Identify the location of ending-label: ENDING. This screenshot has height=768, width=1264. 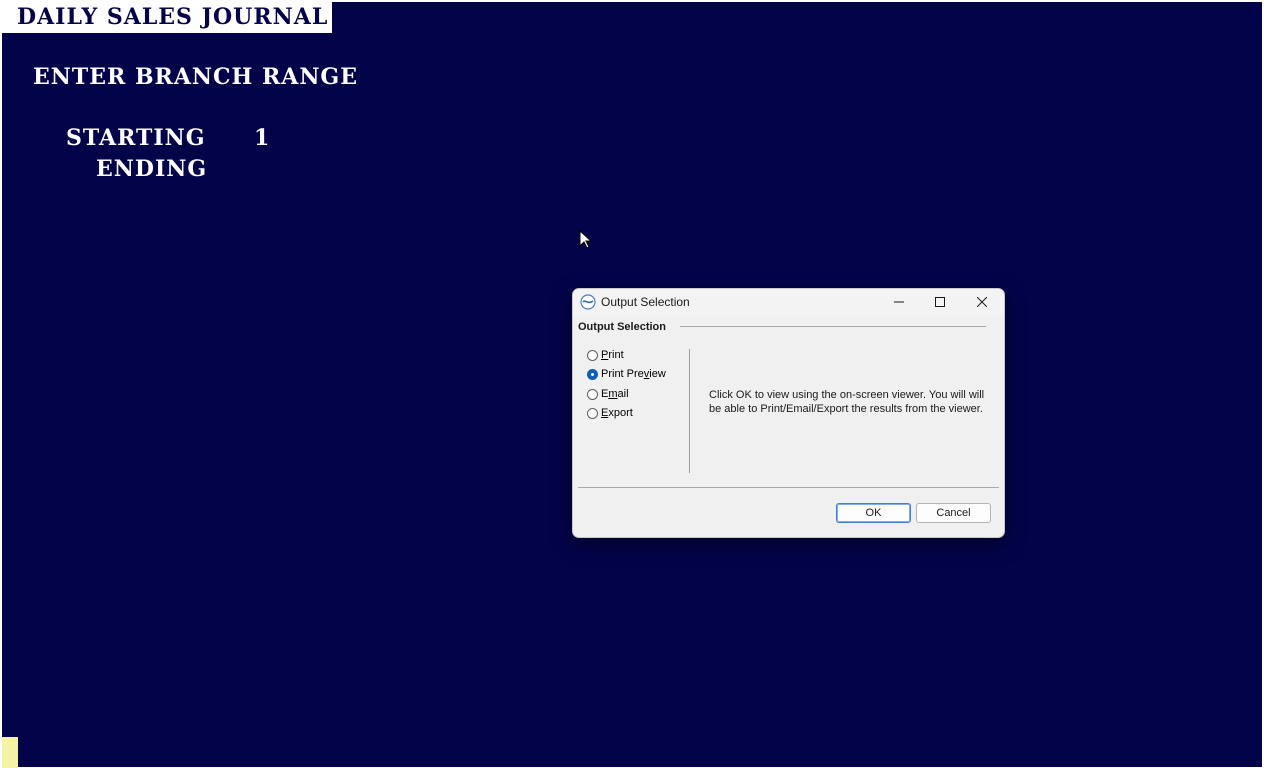
(152, 169).